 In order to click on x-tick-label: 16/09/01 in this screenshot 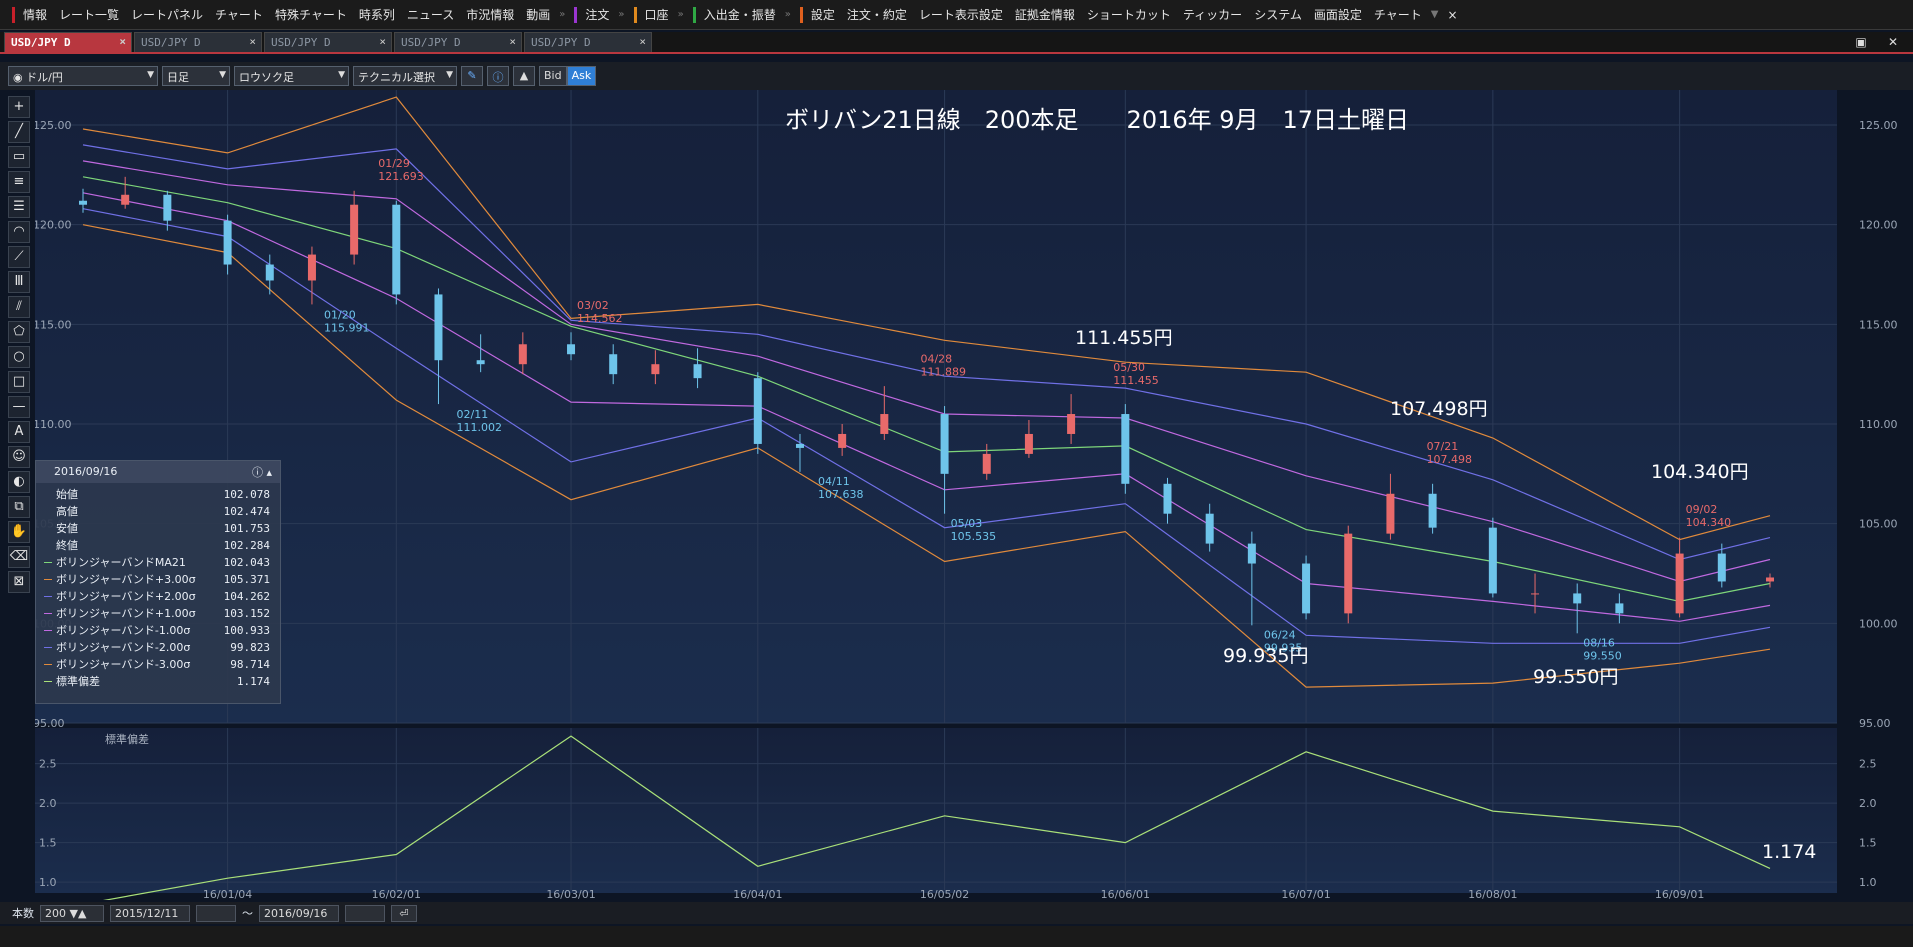, I will do `click(1679, 894)`.